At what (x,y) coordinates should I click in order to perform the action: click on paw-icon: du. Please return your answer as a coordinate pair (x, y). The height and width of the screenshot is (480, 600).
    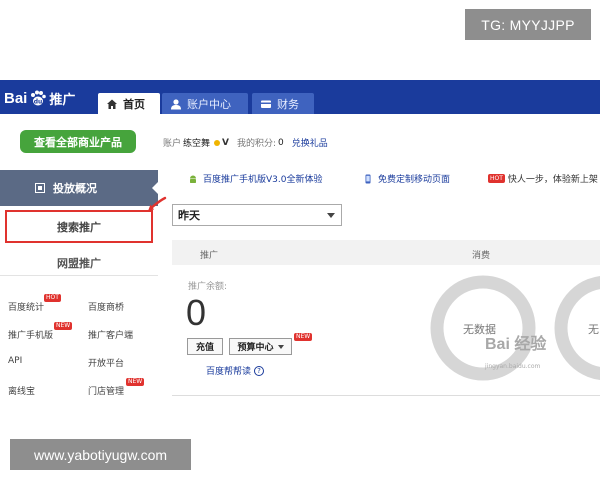
    Looking at the image, I should click on (39, 98).